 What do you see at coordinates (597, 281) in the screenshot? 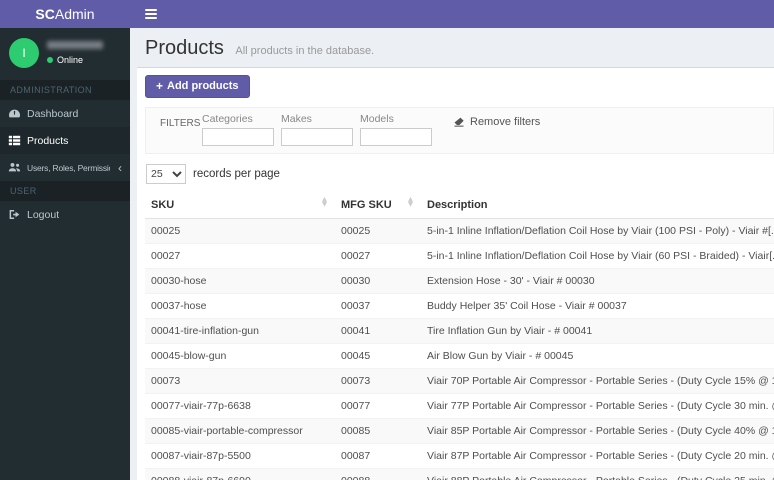
I see `description-cell: Extension Hose - 30' - Viair # 00030` at bounding box center [597, 281].